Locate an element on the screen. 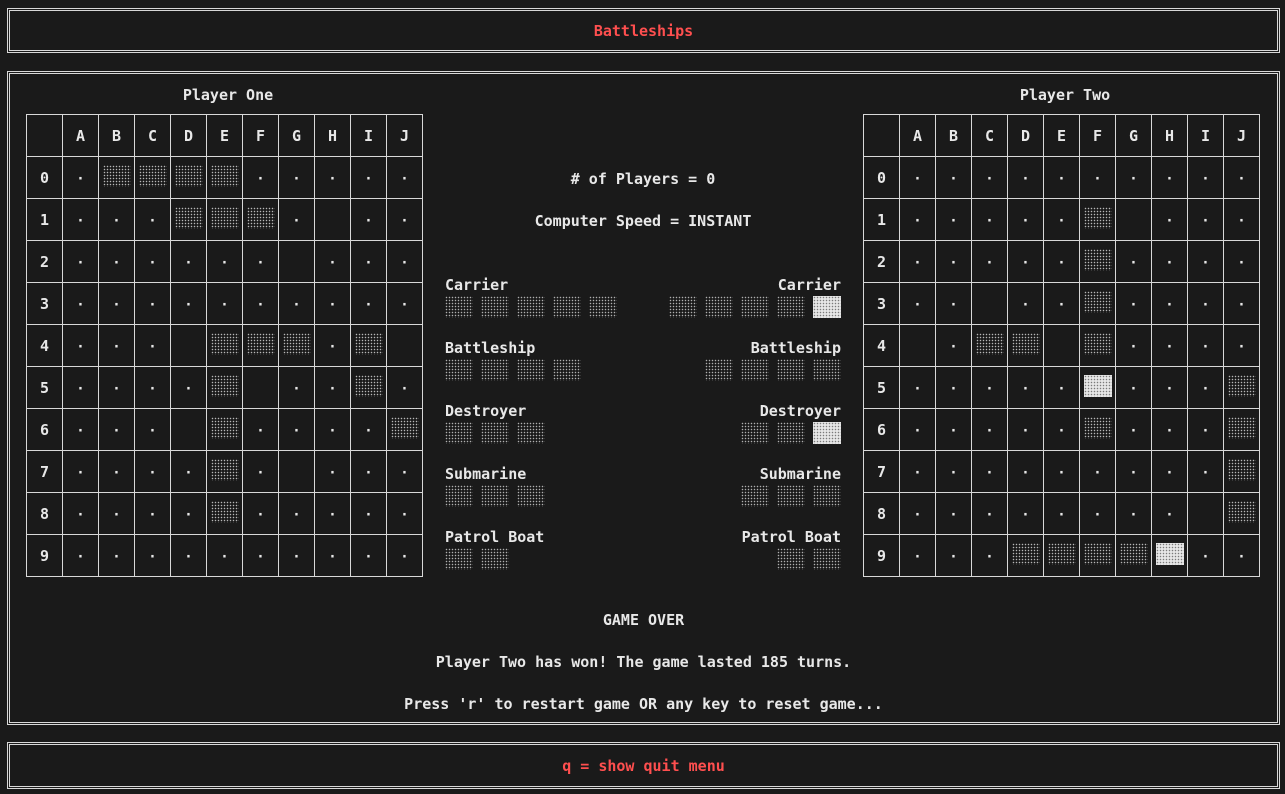 This screenshot has width=1285, height=794. column-header: H is located at coordinates (1169, 135).